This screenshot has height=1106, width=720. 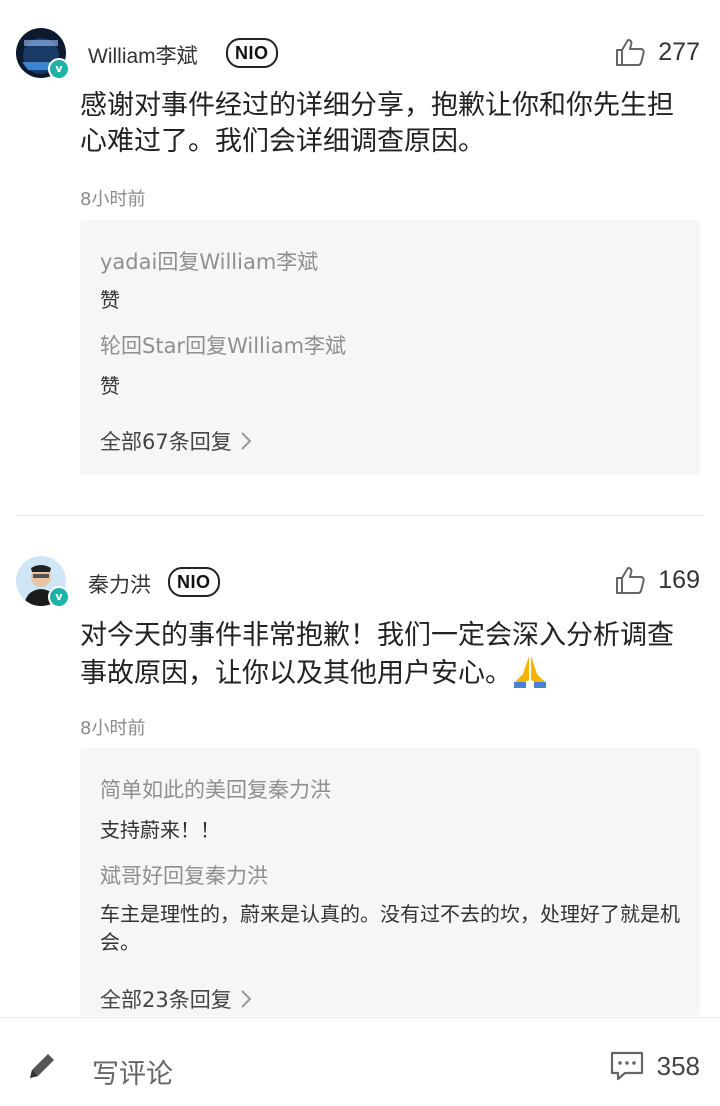 What do you see at coordinates (678, 1065) in the screenshot?
I see `comment-count: 358` at bounding box center [678, 1065].